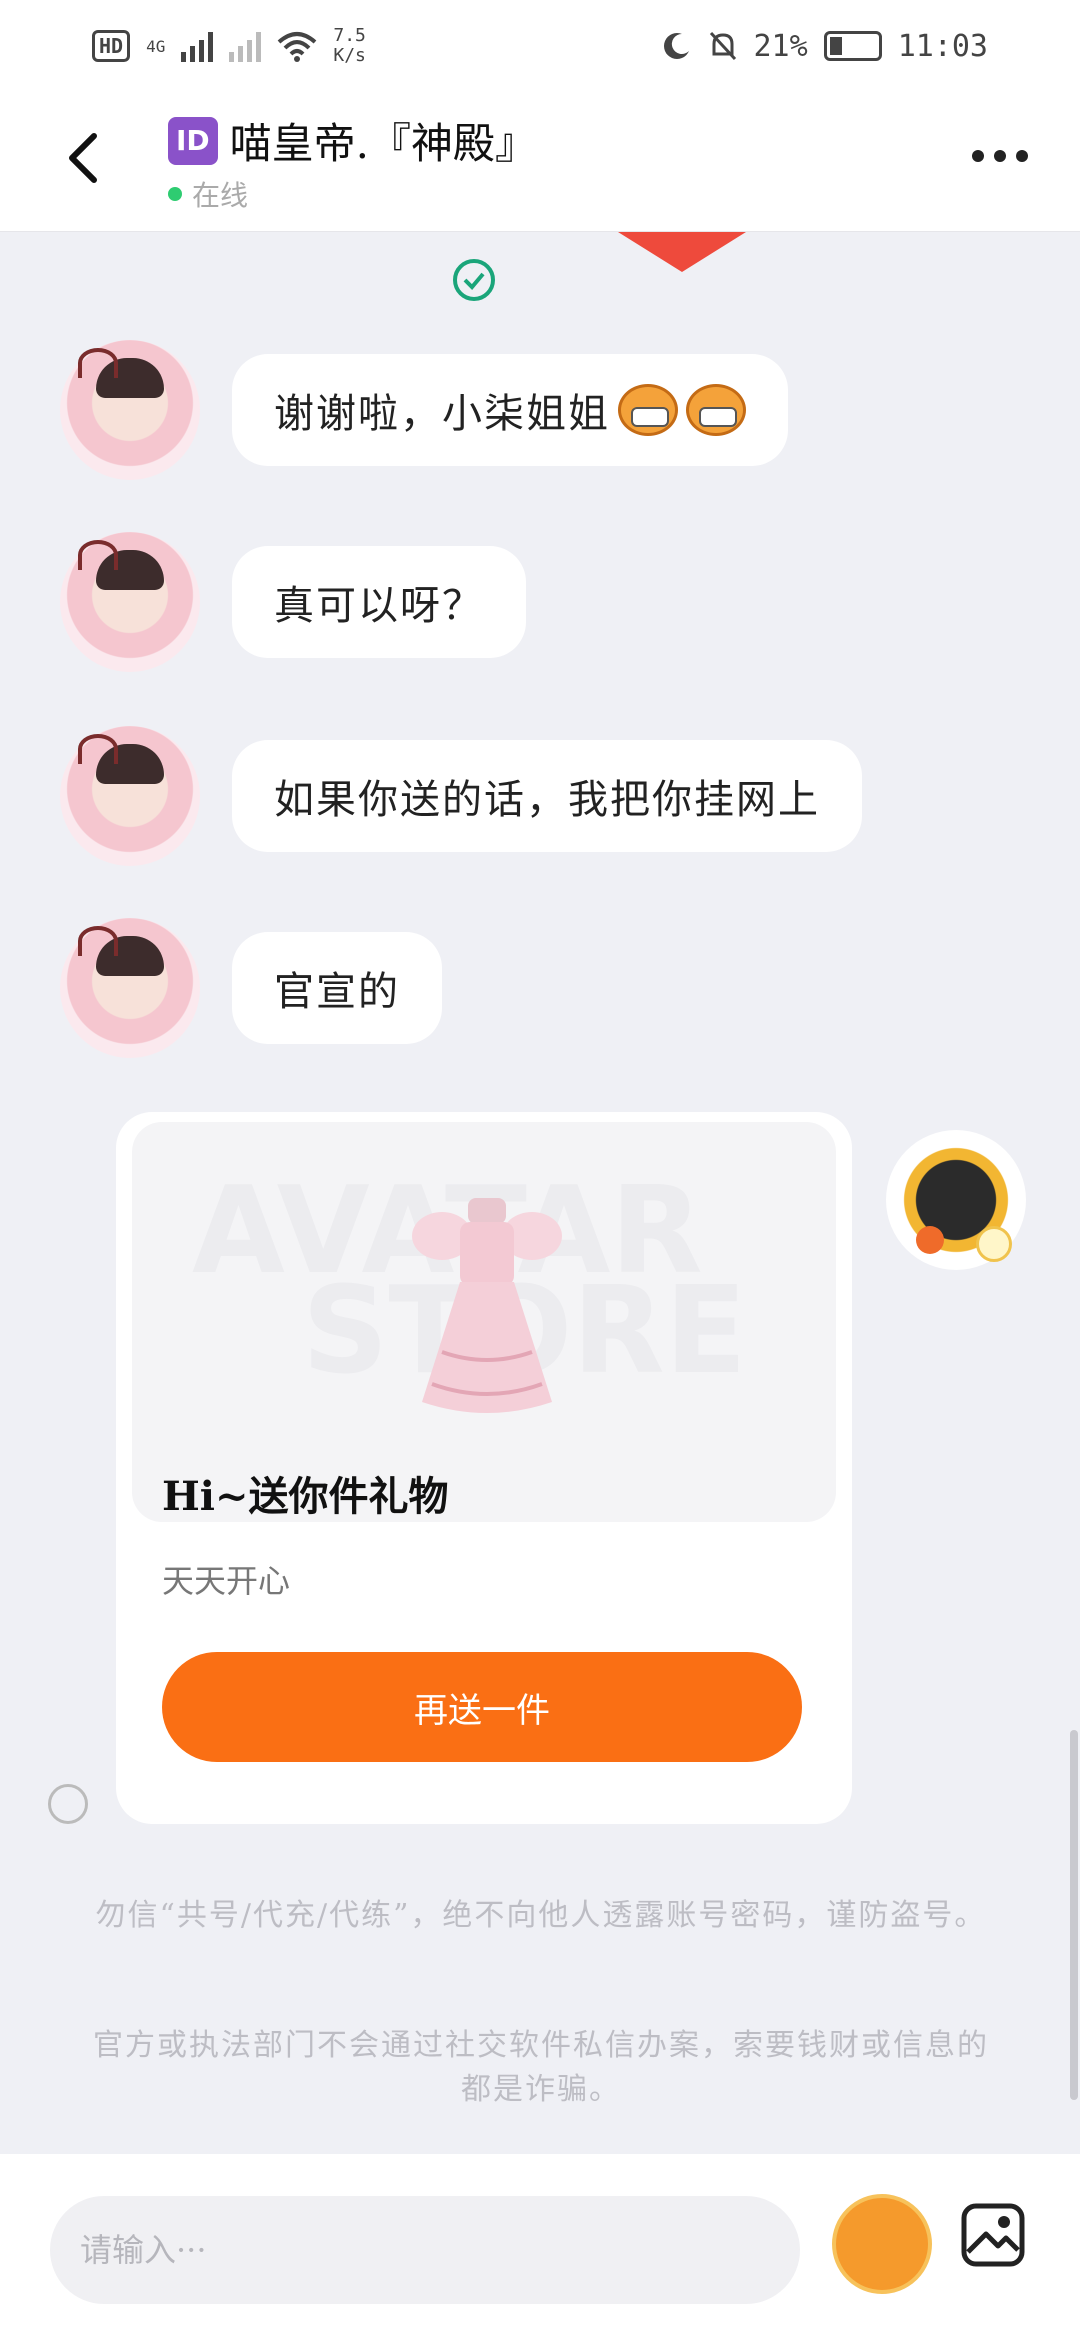 The height and width of the screenshot is (2340, 1080). What do you see at coordinates (541, 1915) in the screenshot?
I see `security-notice: 勿信“共号/代充/代练”，绝不向他人透露账号密码，谨防盗号。` at bounding box center [541, 1915].